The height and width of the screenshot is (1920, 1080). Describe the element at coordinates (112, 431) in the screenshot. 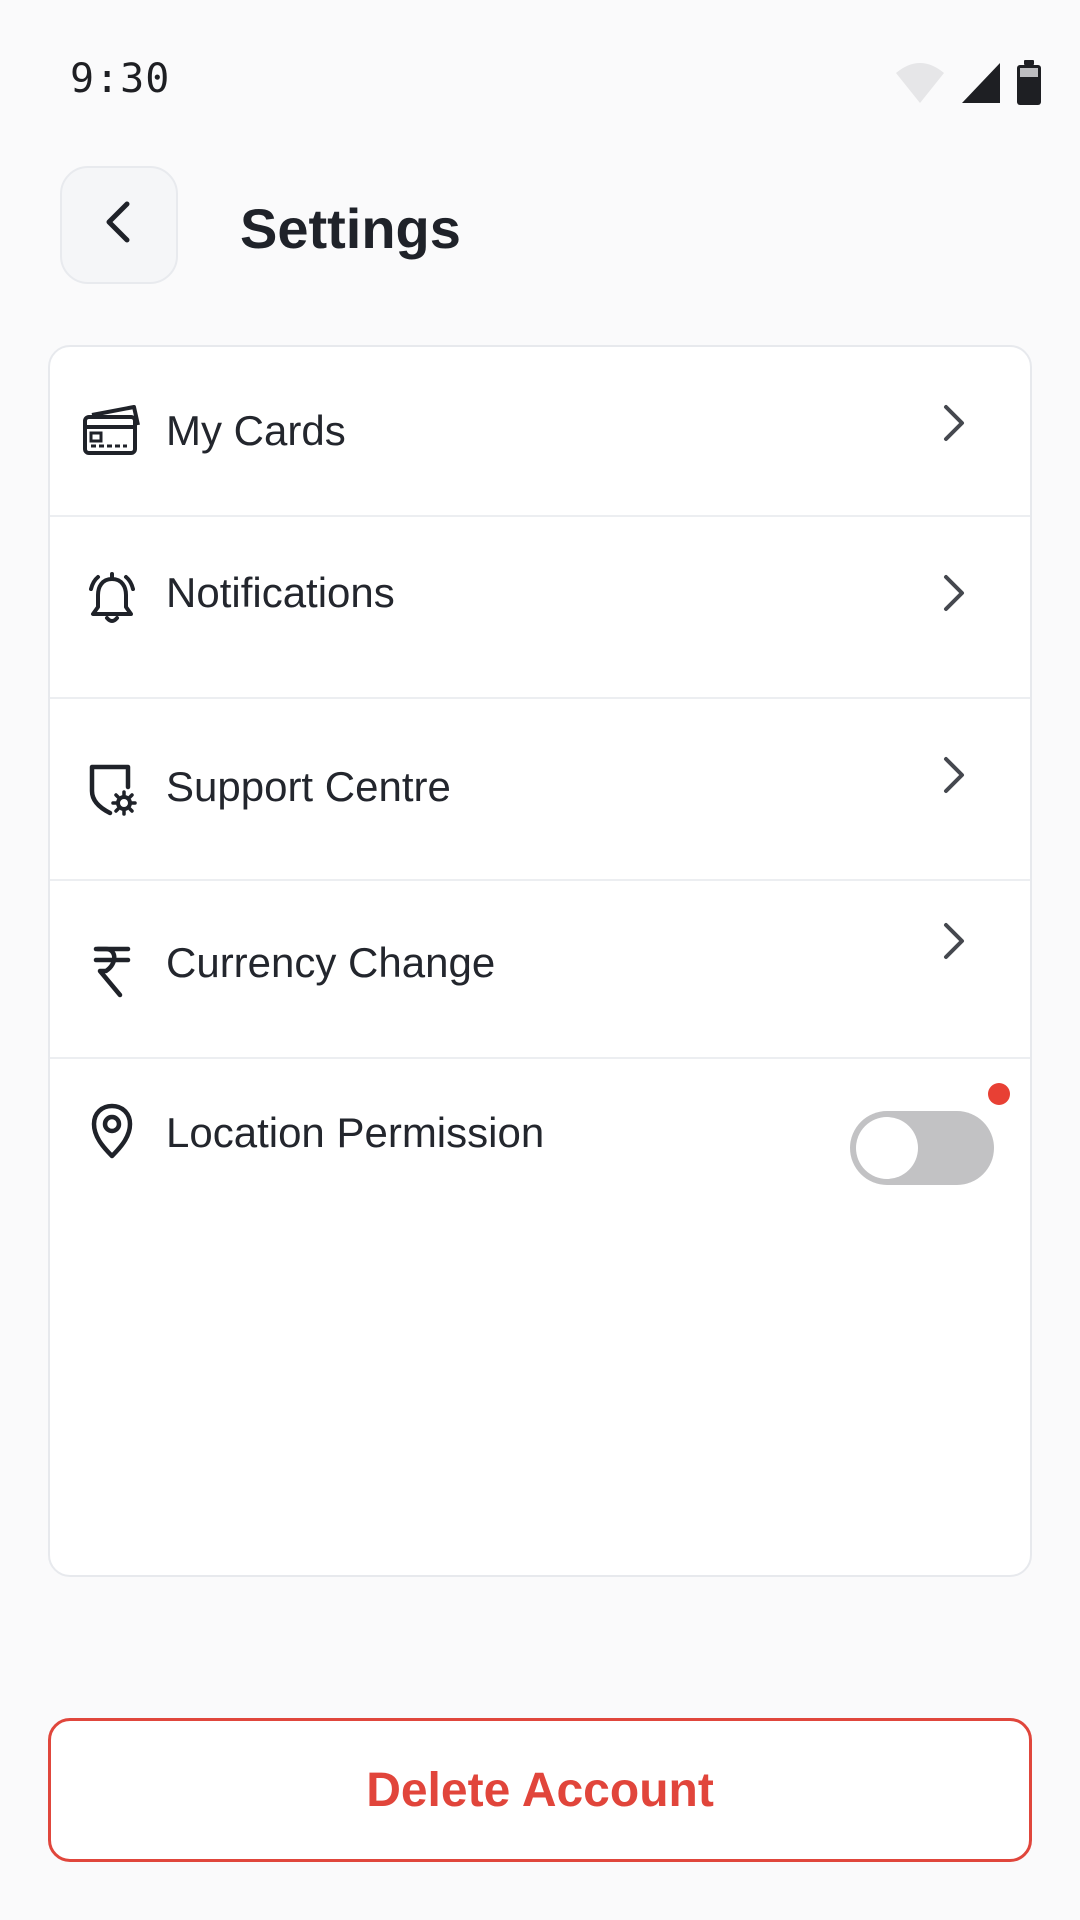

I see `credit-card-icon` at that location.